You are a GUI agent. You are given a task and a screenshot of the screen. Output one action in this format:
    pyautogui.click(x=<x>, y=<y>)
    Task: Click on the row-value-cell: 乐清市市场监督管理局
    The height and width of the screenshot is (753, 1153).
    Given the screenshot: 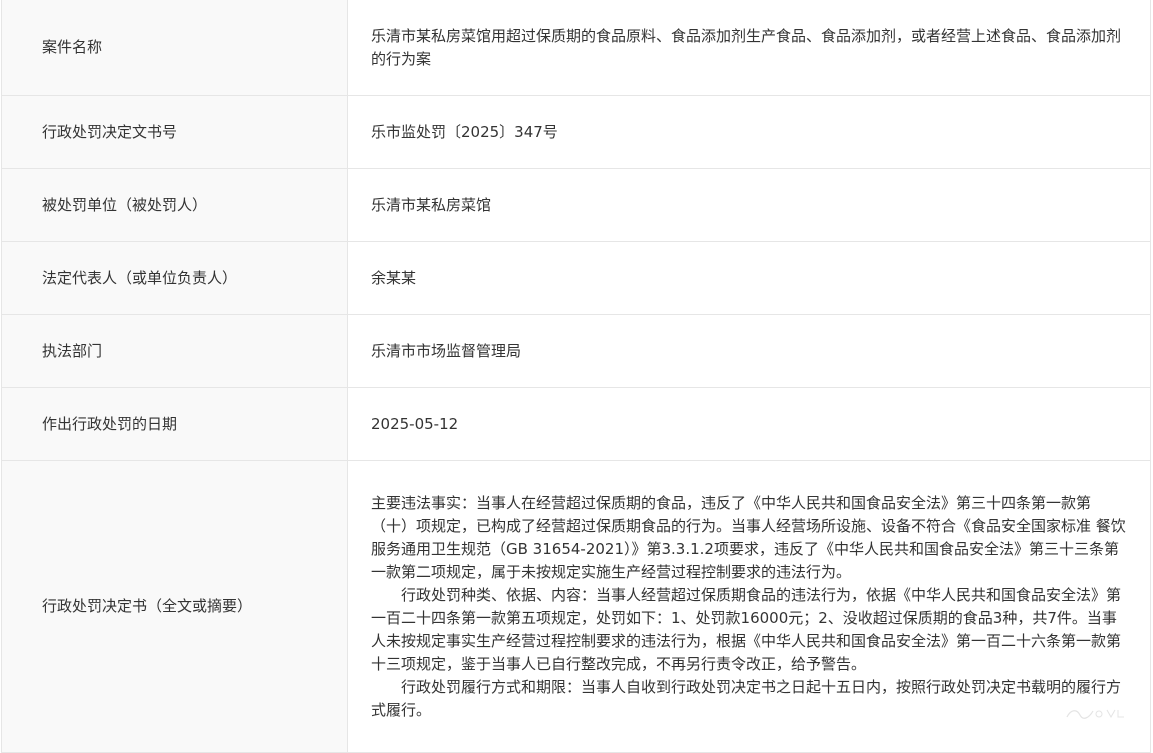 What is the action you would take?
    pyautogui.click(x=749, y=351)
    